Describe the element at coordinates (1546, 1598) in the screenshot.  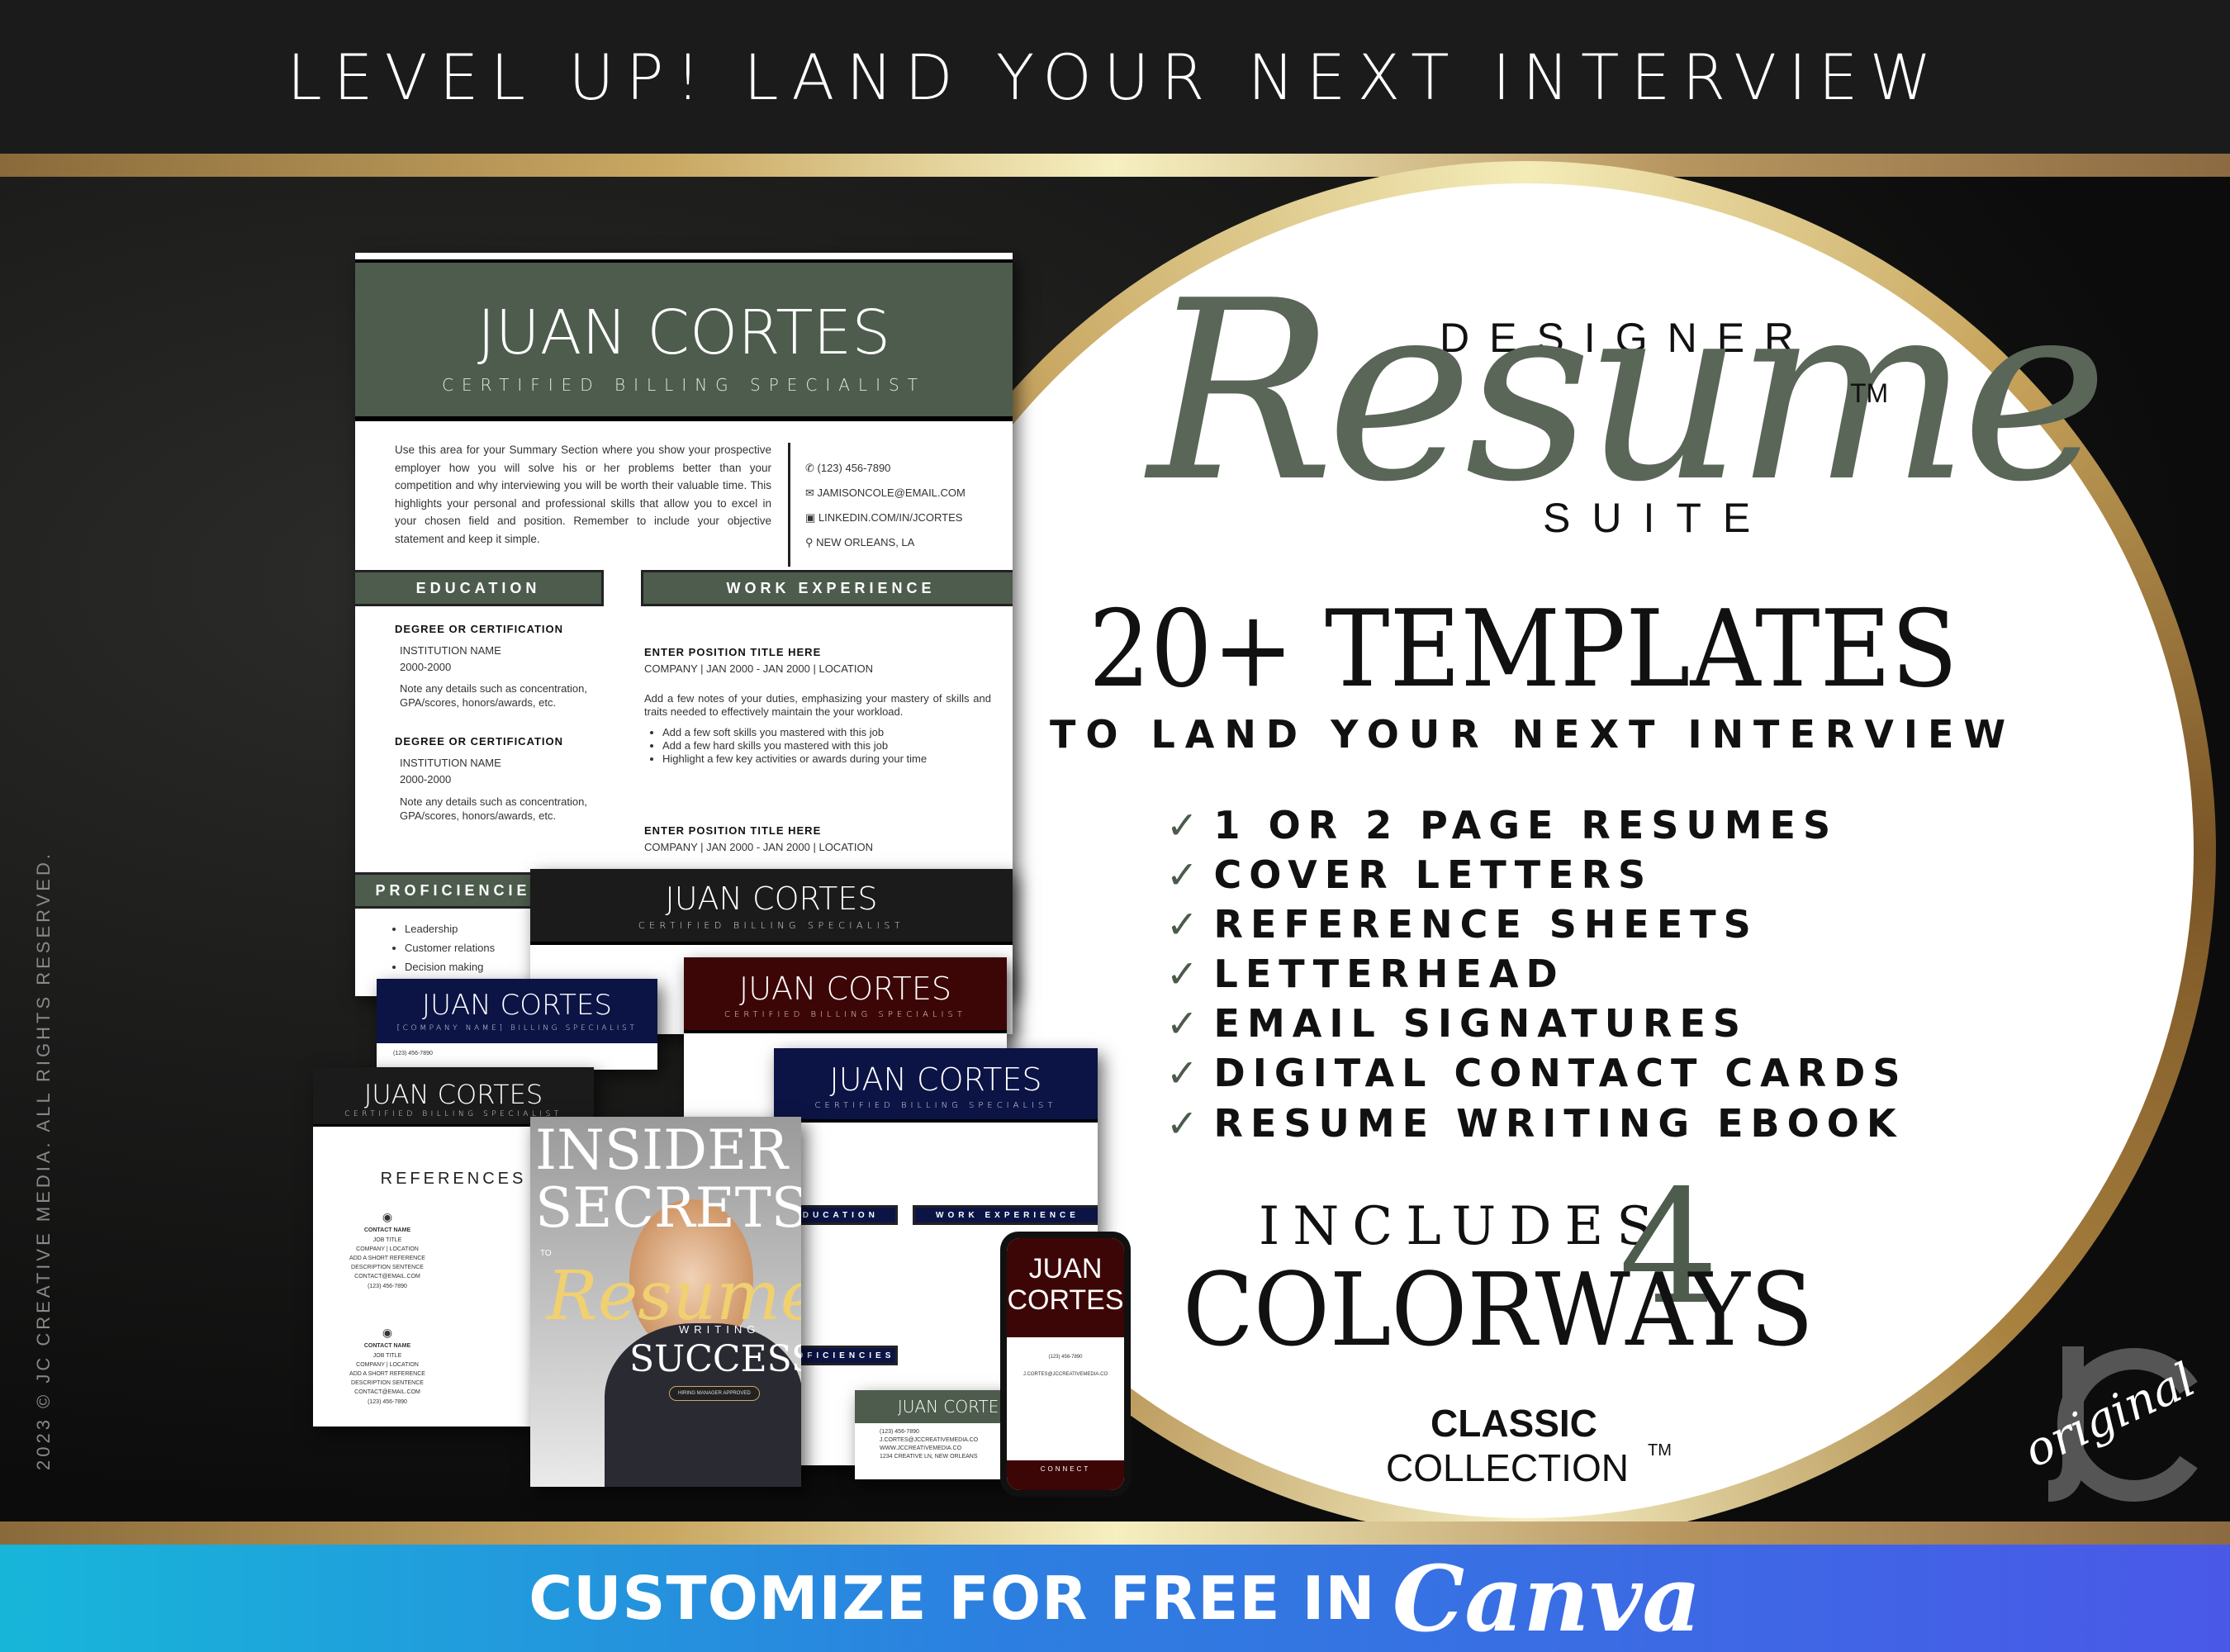
I see `canva-logo: Canva` at that location.